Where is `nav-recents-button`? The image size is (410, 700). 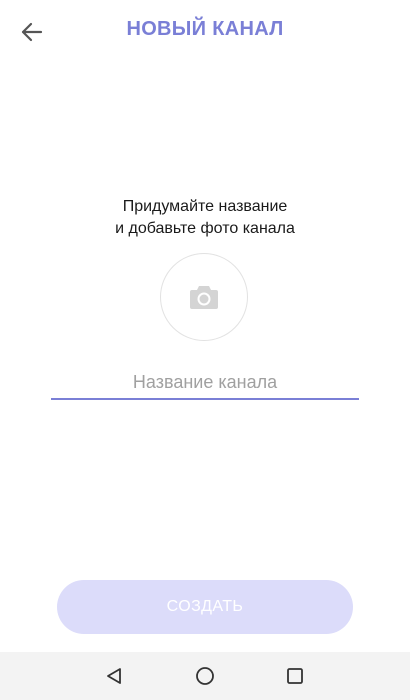
nav-recents-button is located at coordinates (295, 676).